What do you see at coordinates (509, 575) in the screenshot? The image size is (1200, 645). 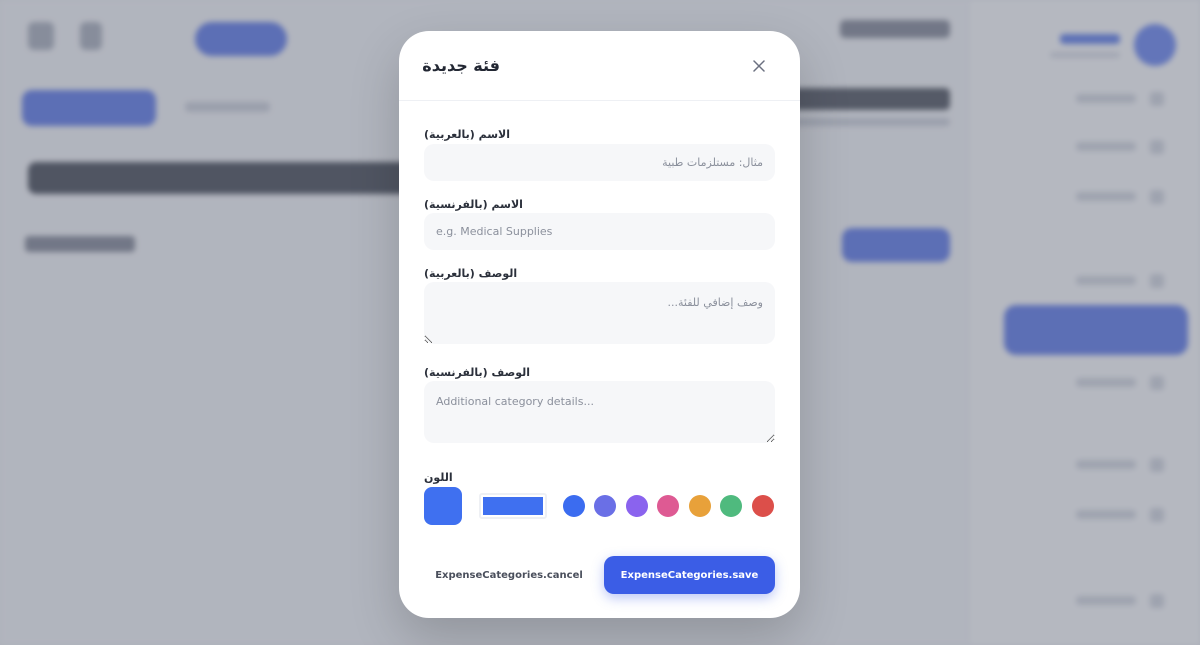 I see `cancel-button: ExpenseCategories.cancel` at bounding box center [509, 575].